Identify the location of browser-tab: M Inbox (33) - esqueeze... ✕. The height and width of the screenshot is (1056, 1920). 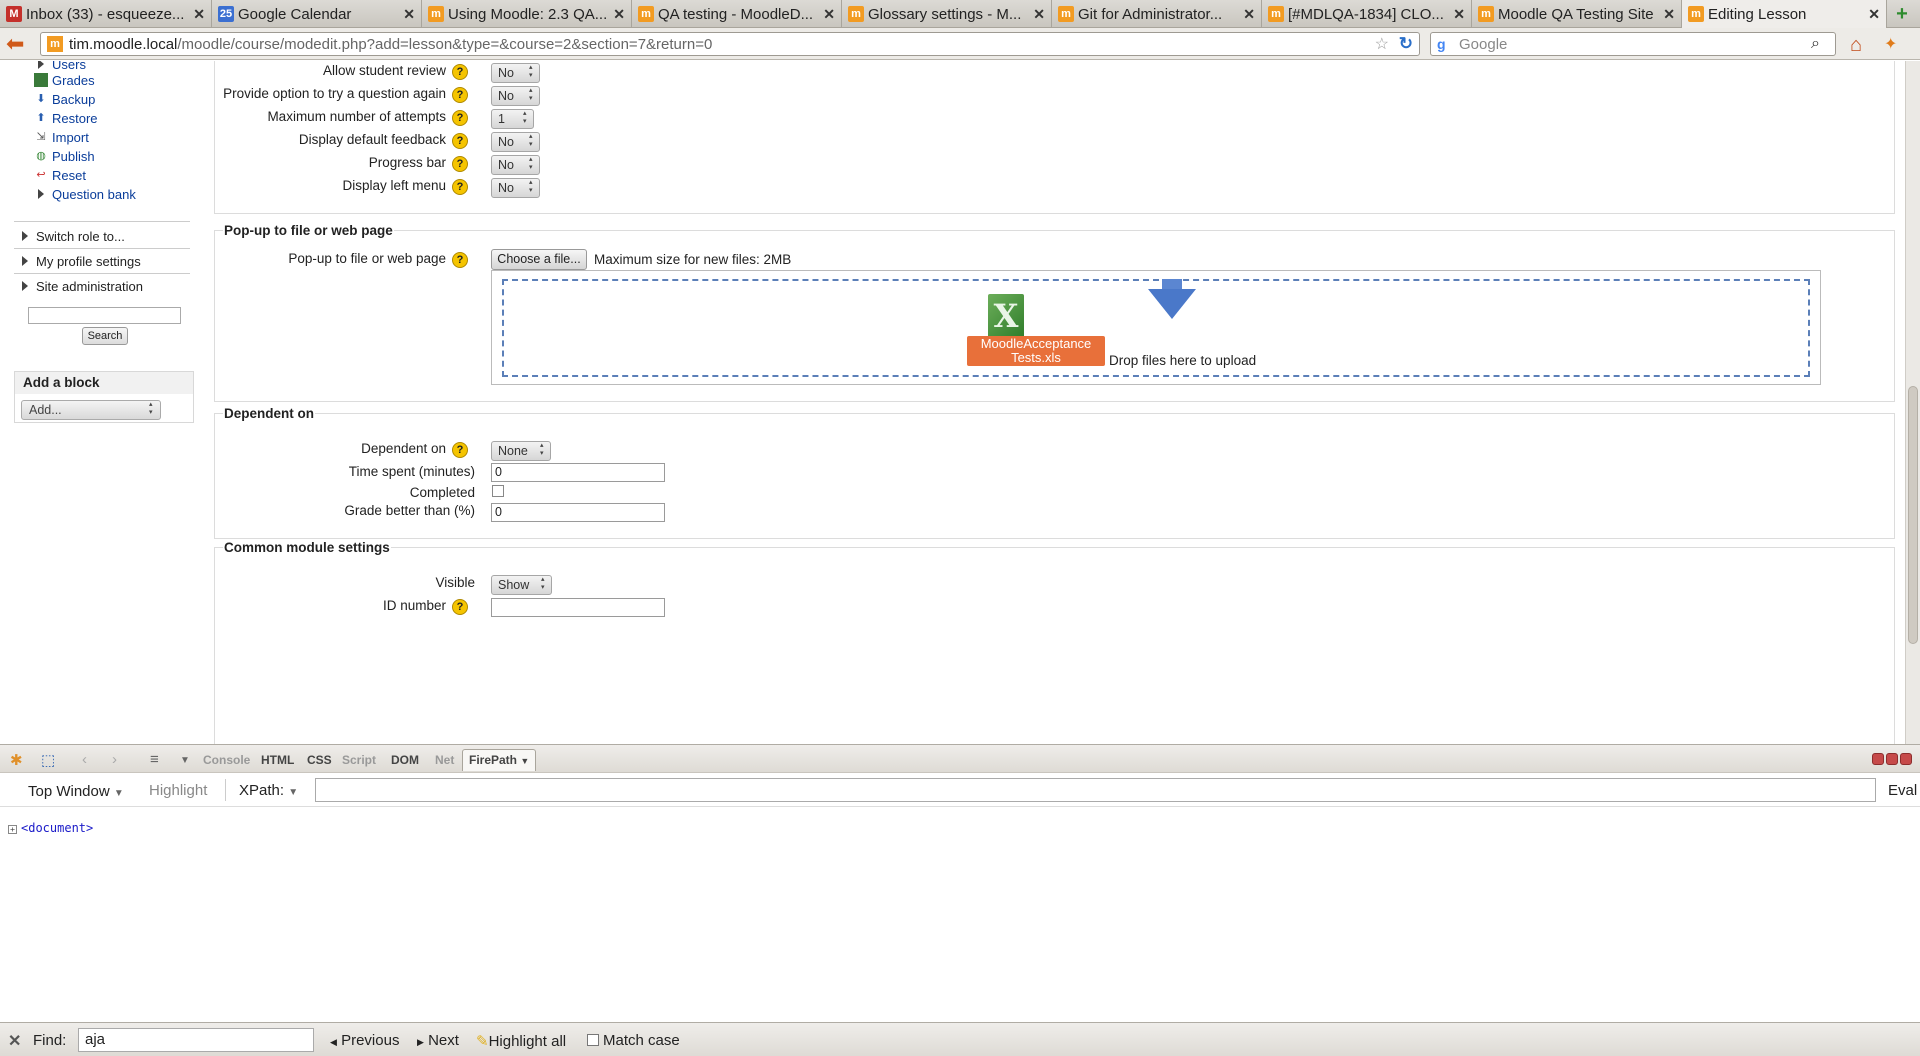
(106, 14).